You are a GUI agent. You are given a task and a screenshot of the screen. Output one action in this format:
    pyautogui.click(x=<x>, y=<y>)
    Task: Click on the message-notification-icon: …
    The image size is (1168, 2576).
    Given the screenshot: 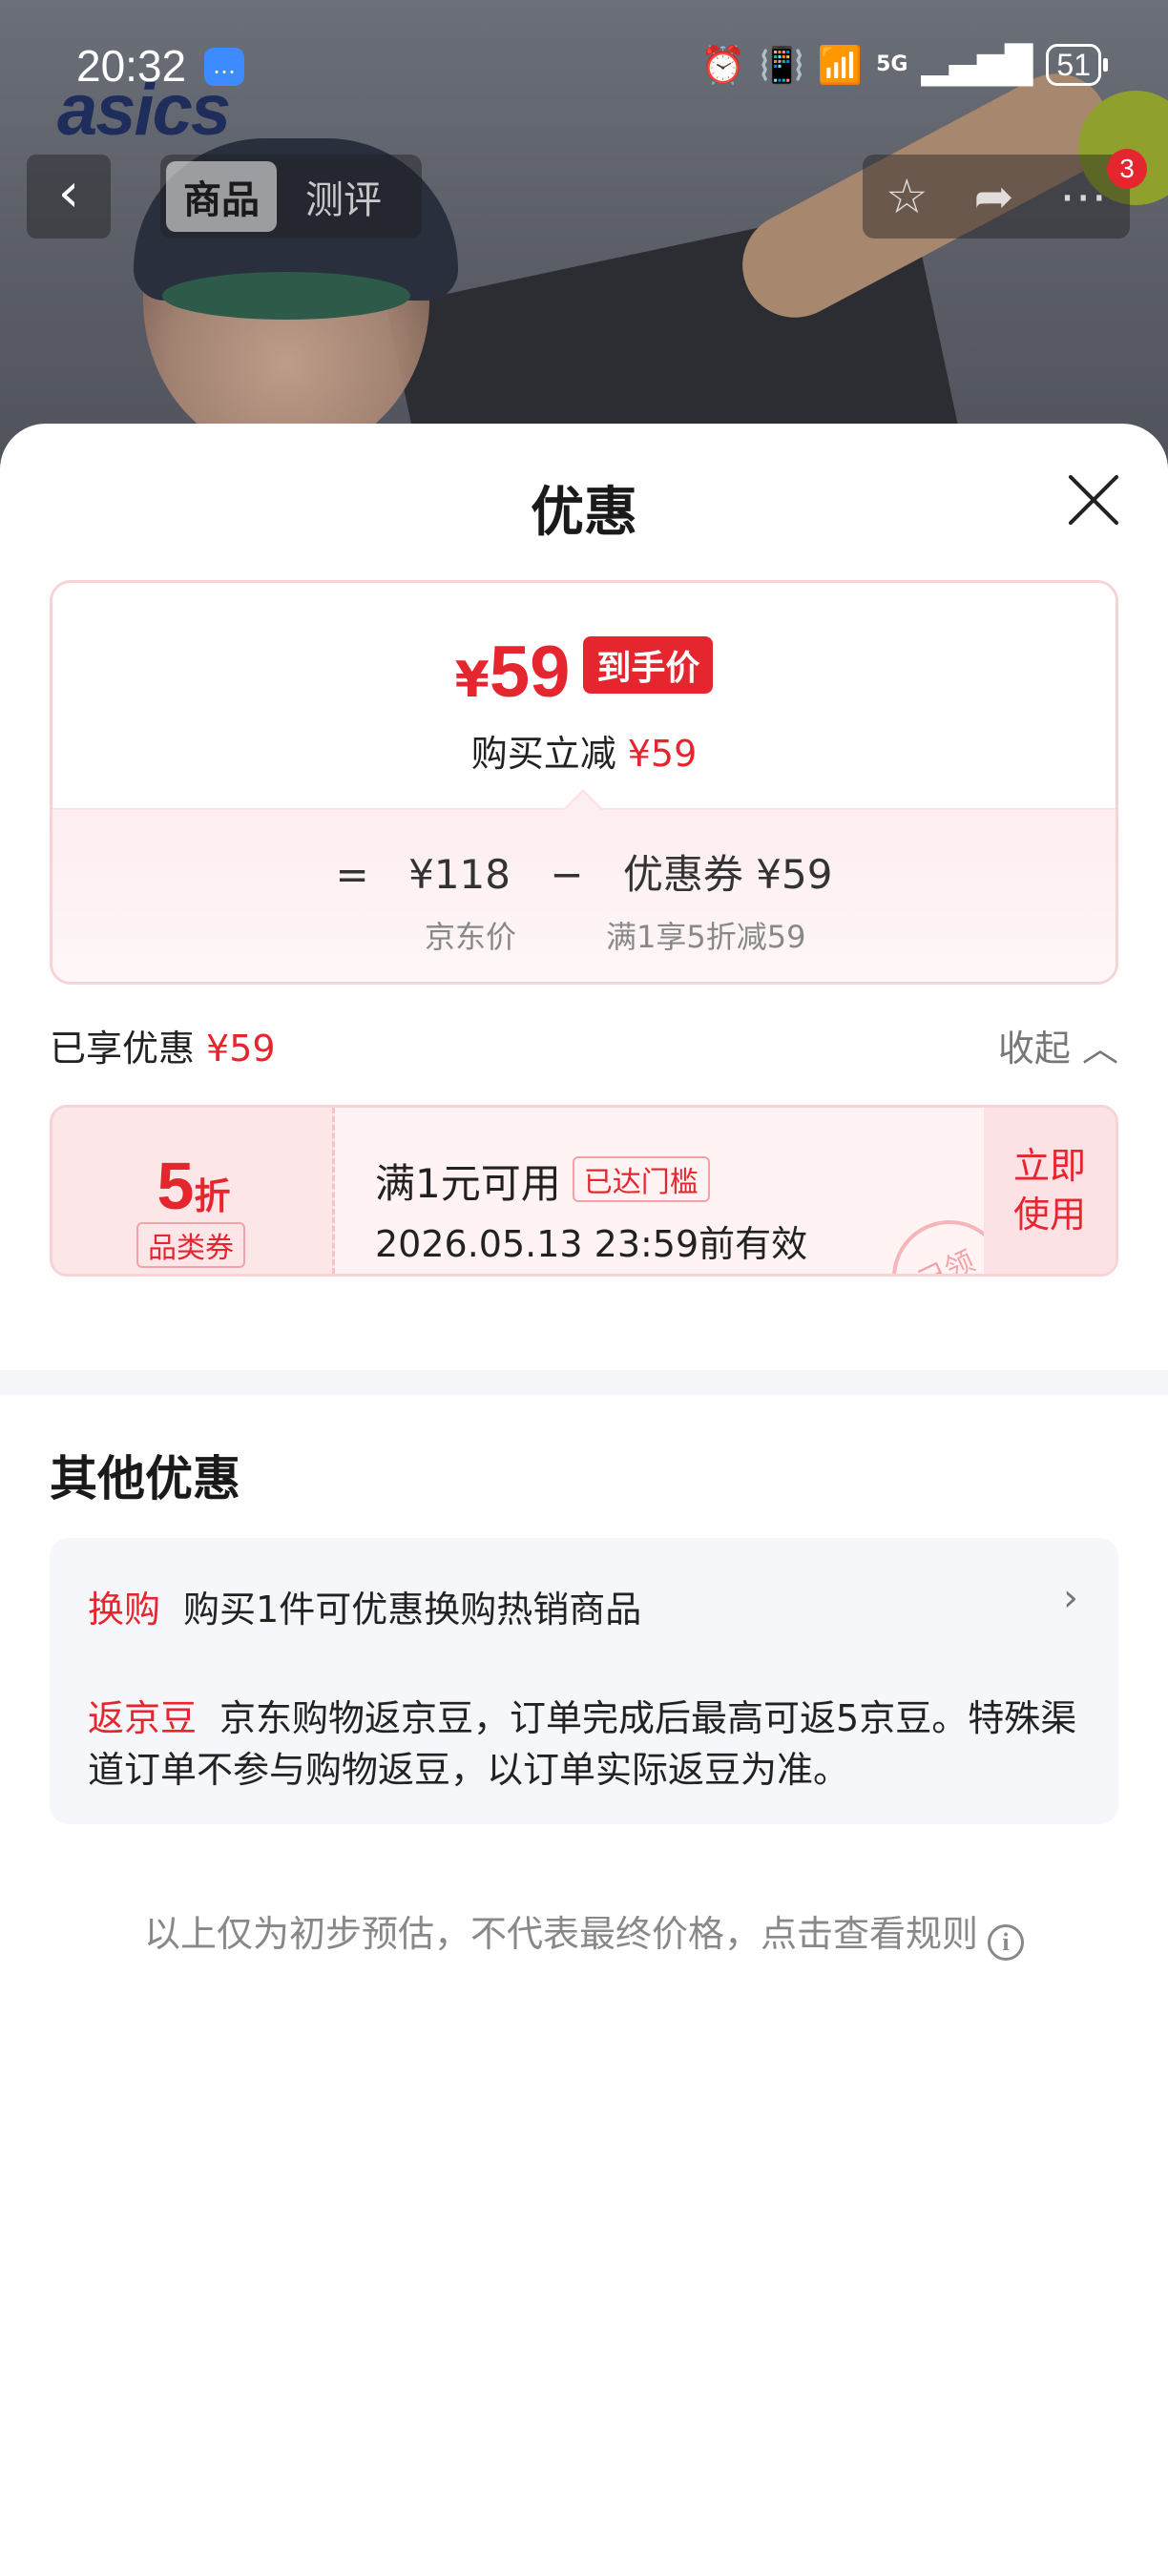 What is the action you would take?
    pyautogui.click(x=224, y=67)
    